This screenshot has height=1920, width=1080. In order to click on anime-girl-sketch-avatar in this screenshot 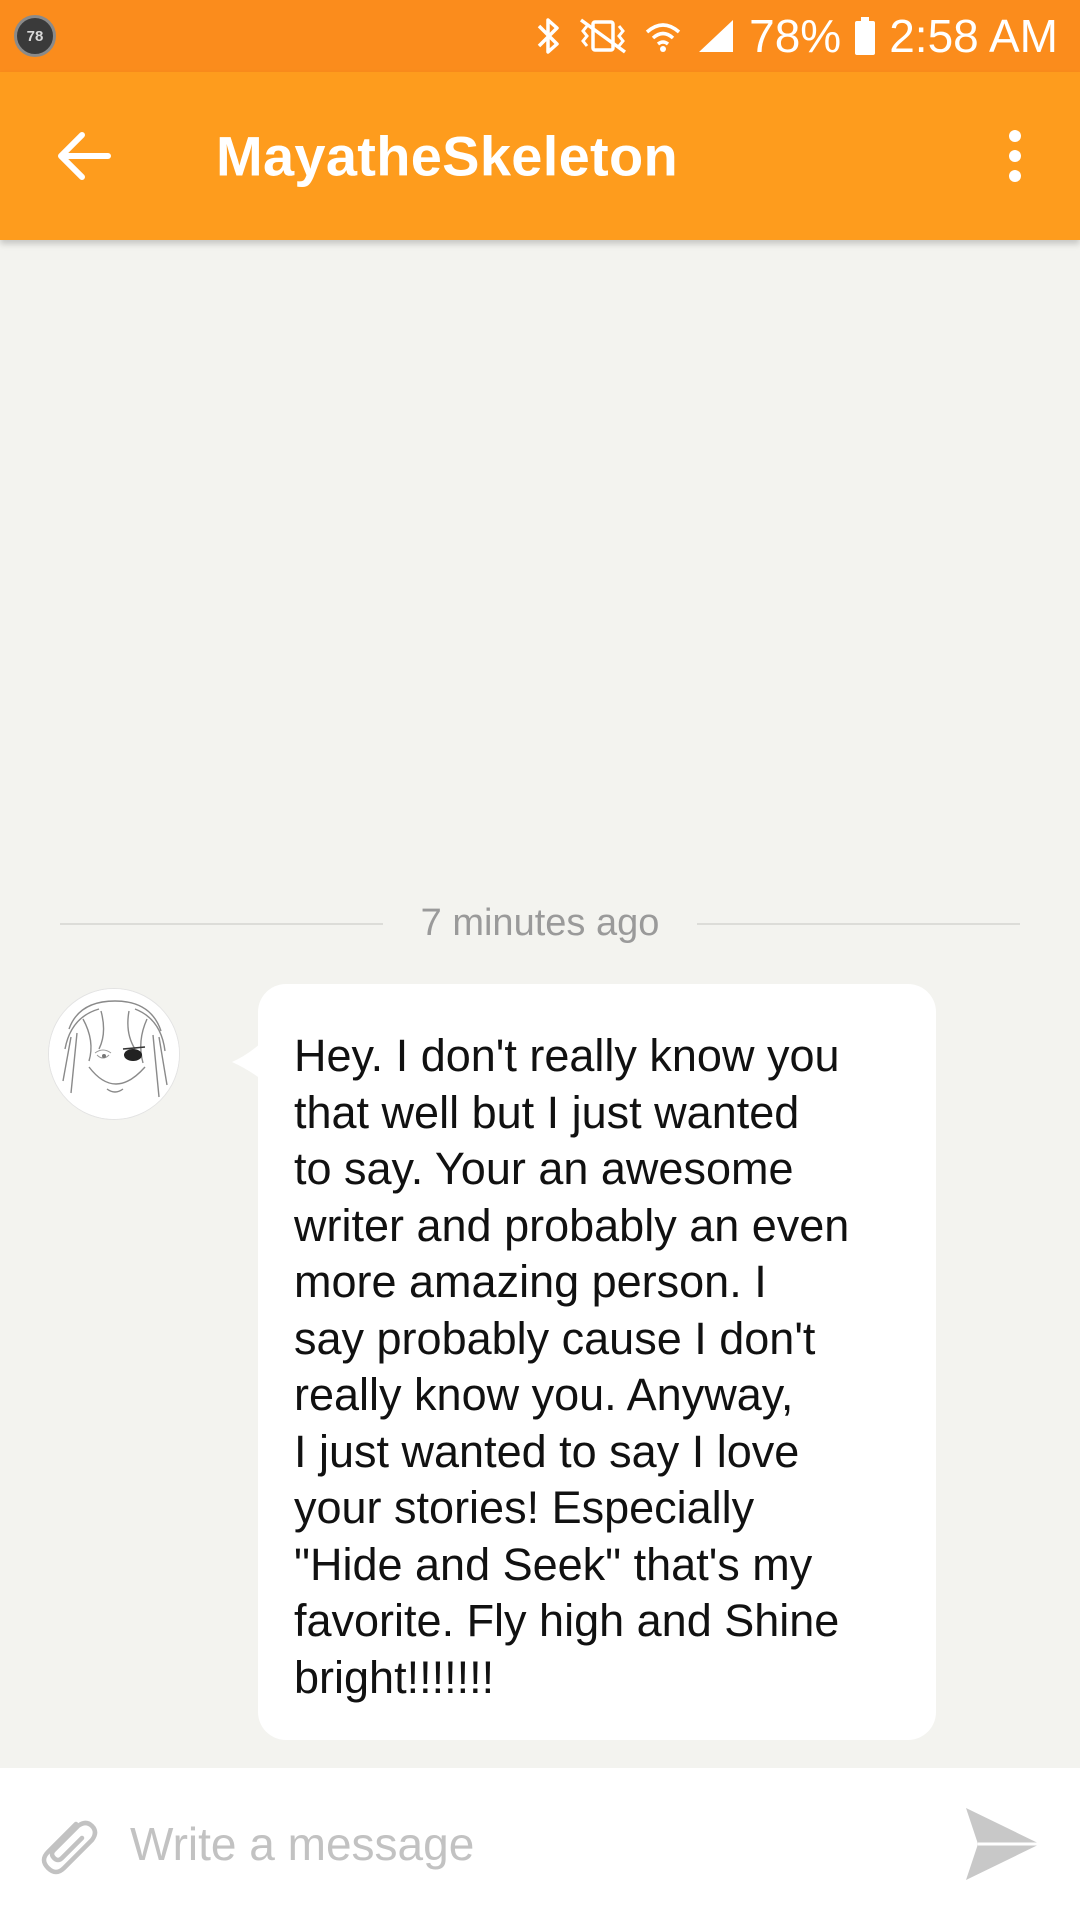, I will do `click(114, 1054)`.